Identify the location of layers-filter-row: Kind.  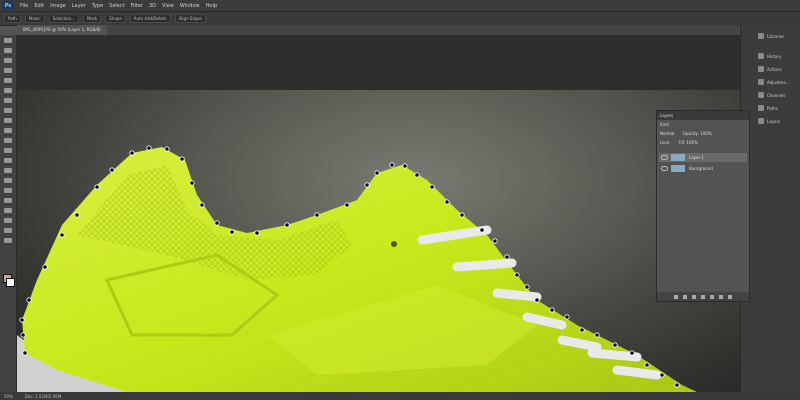
(703, 124).